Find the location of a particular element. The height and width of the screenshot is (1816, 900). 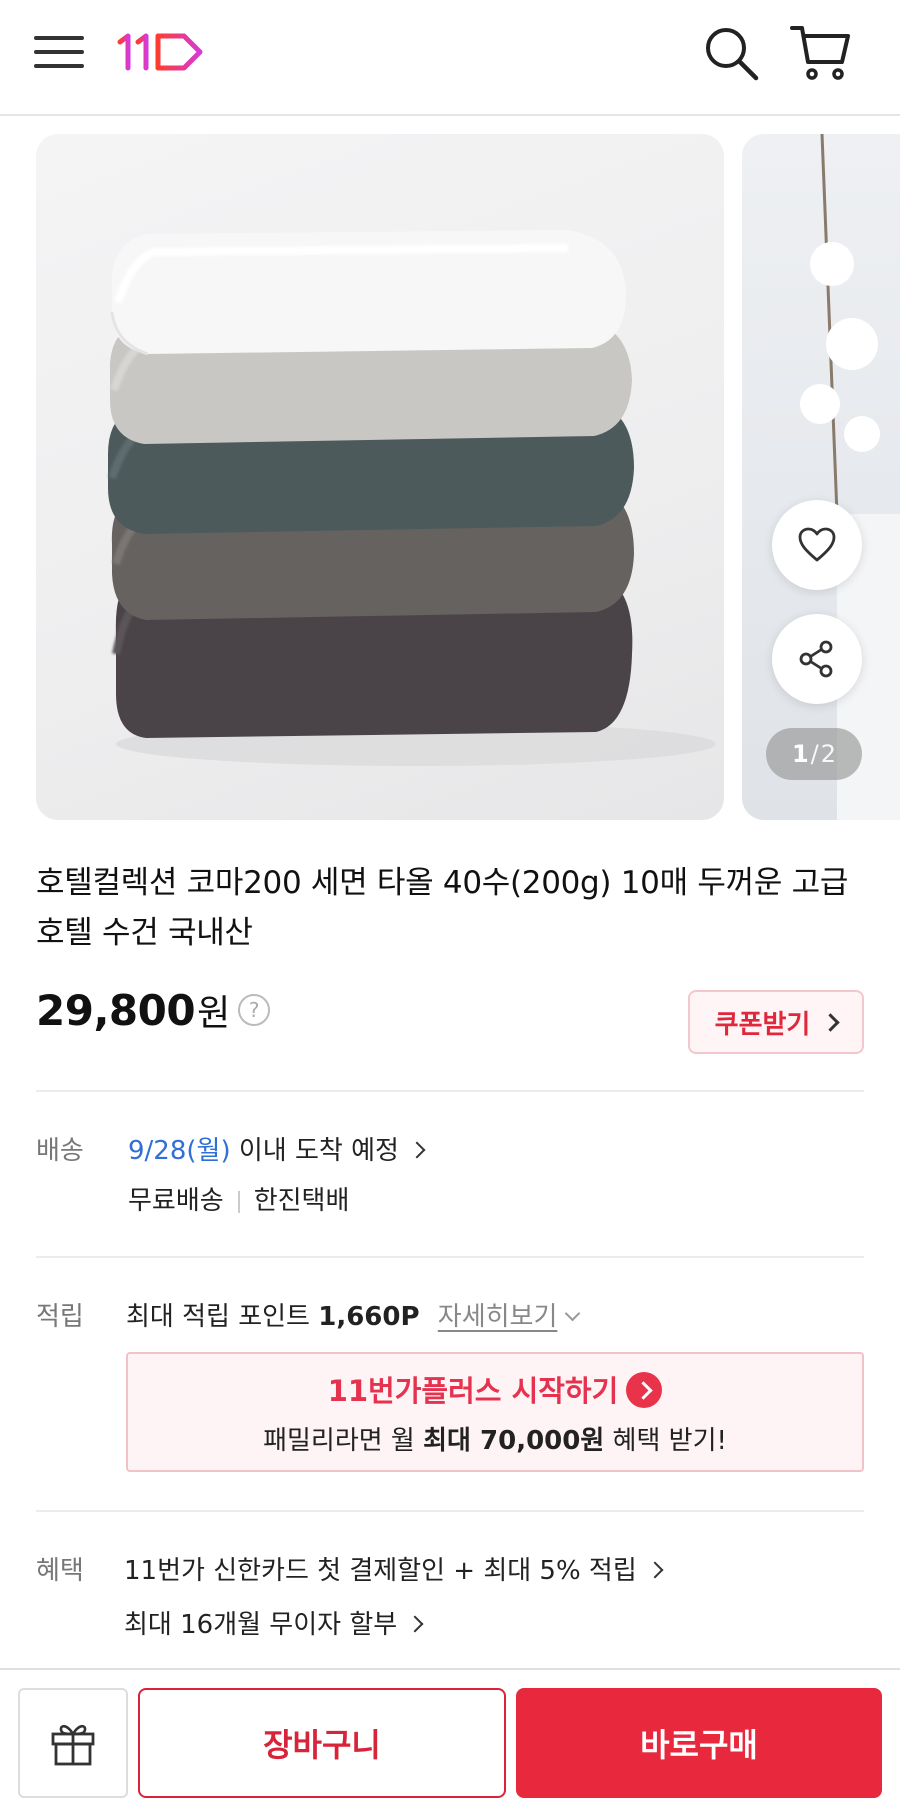

benefits-label: 혜택 is located at coordinates (60, 1571).